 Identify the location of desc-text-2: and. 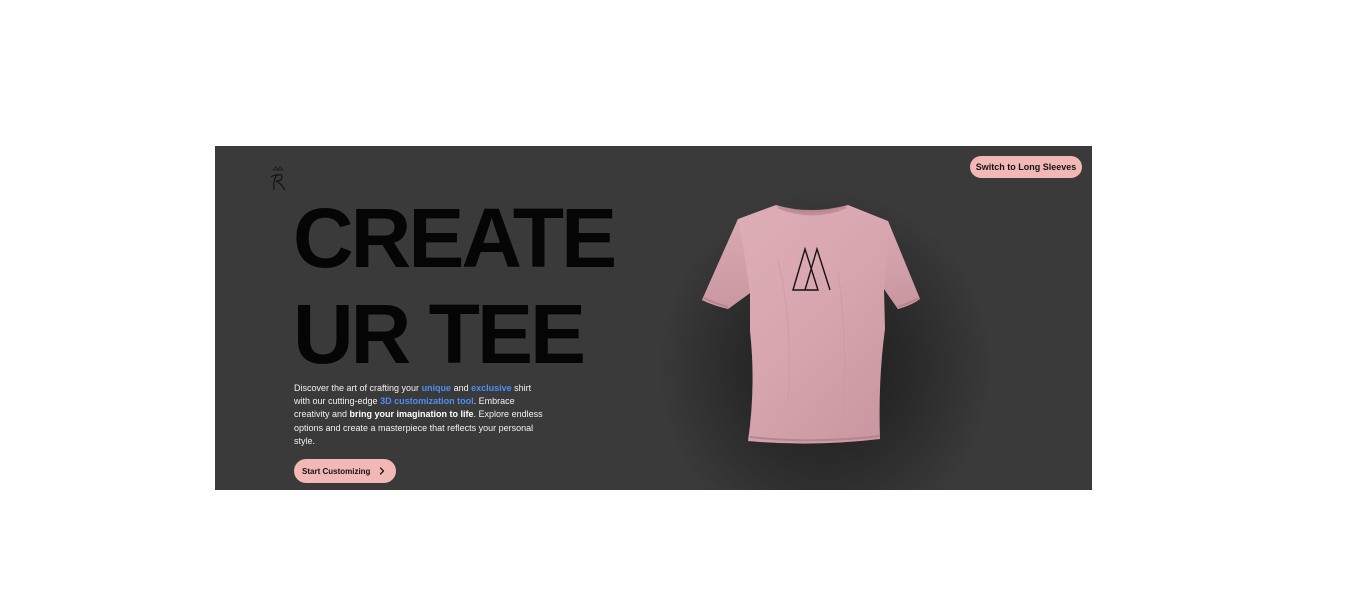
(461, 388).